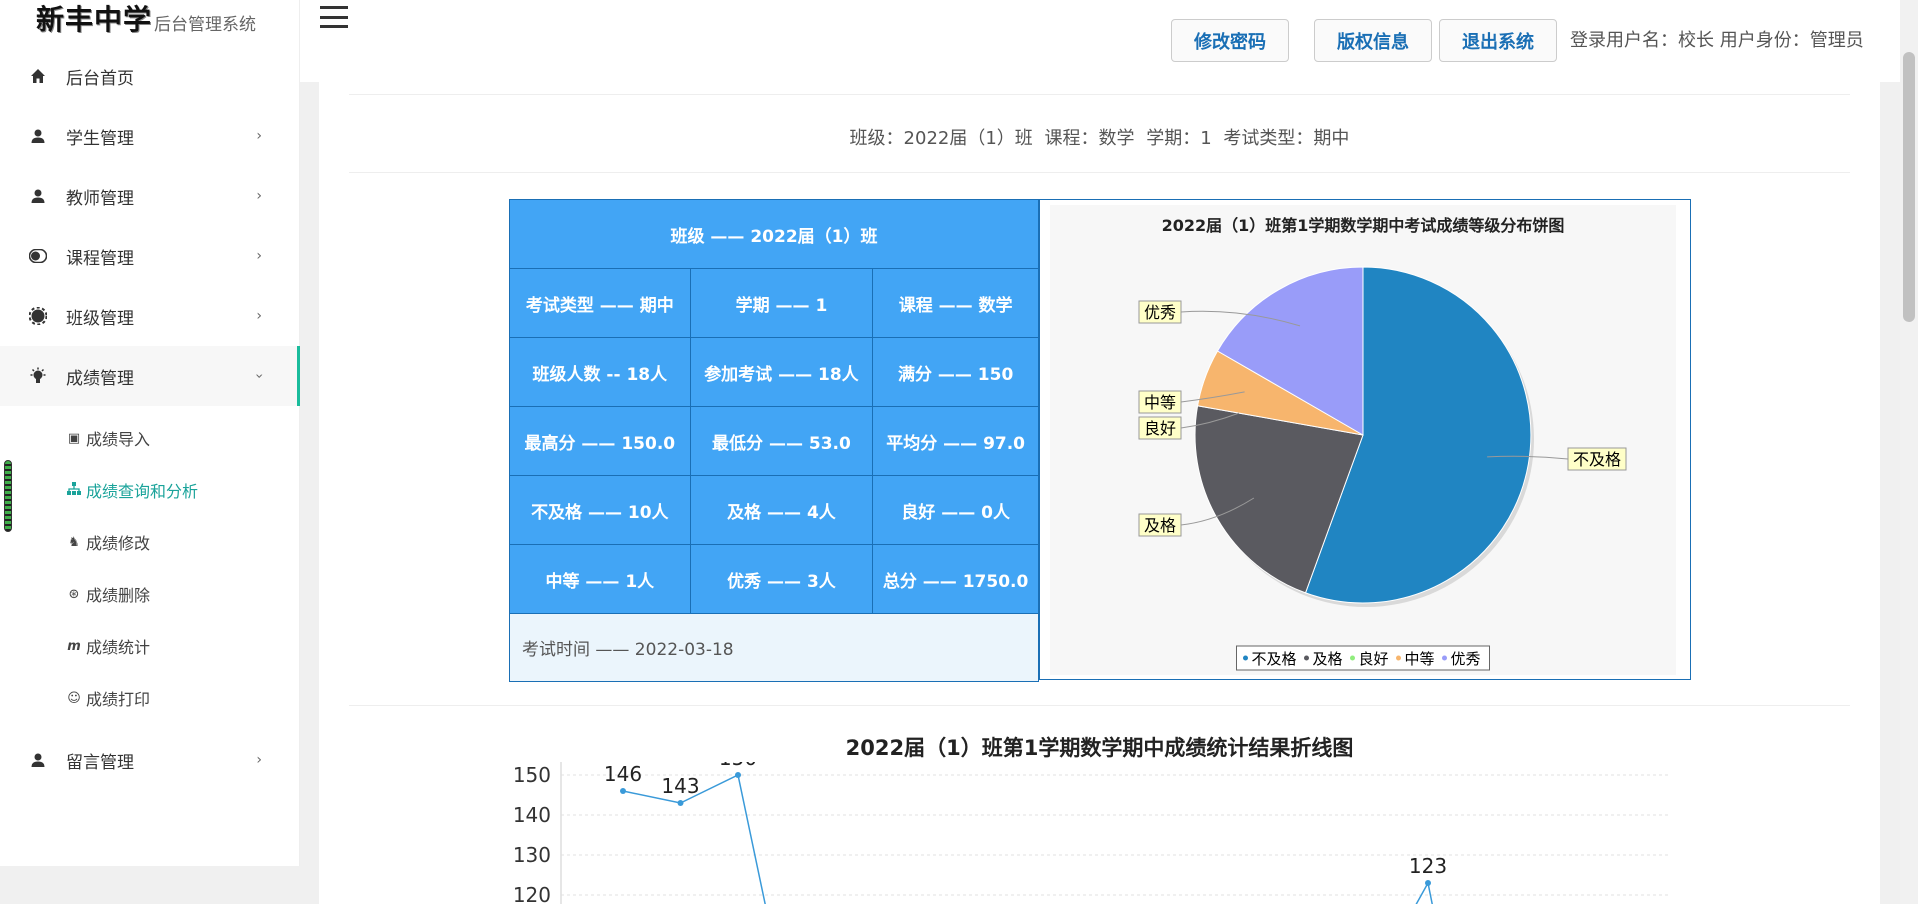 Image resolution: width=1918 pixels, height=904 pixels. What do you see at coordinates (600, 579) in the screenshot?
I see `stats-cell: 中等 —— 1人` at bounding box center [600, 579].